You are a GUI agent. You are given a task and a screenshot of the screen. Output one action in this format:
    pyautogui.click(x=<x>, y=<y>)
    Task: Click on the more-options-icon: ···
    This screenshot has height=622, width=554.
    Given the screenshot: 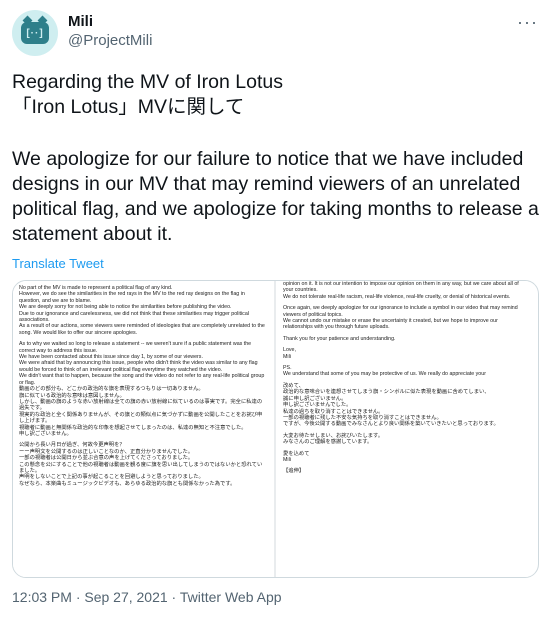 What is the action you would take?
    pyautogui.click(x=527, y=22)
    